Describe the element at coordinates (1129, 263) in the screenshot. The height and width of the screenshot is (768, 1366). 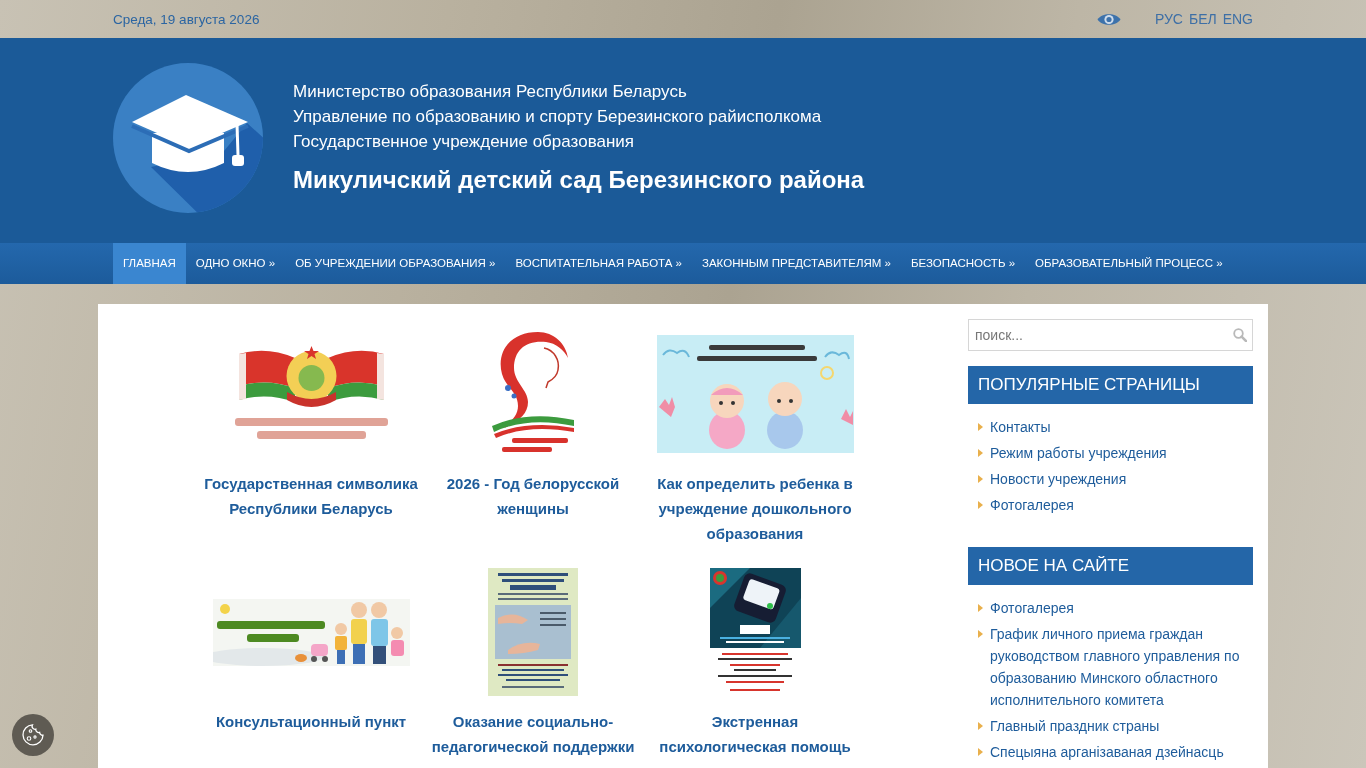
I see `nav-menu-item: ОБРАЗОВАТЕЛЬНЫЙ ПРОЦЕСС »` at that location.